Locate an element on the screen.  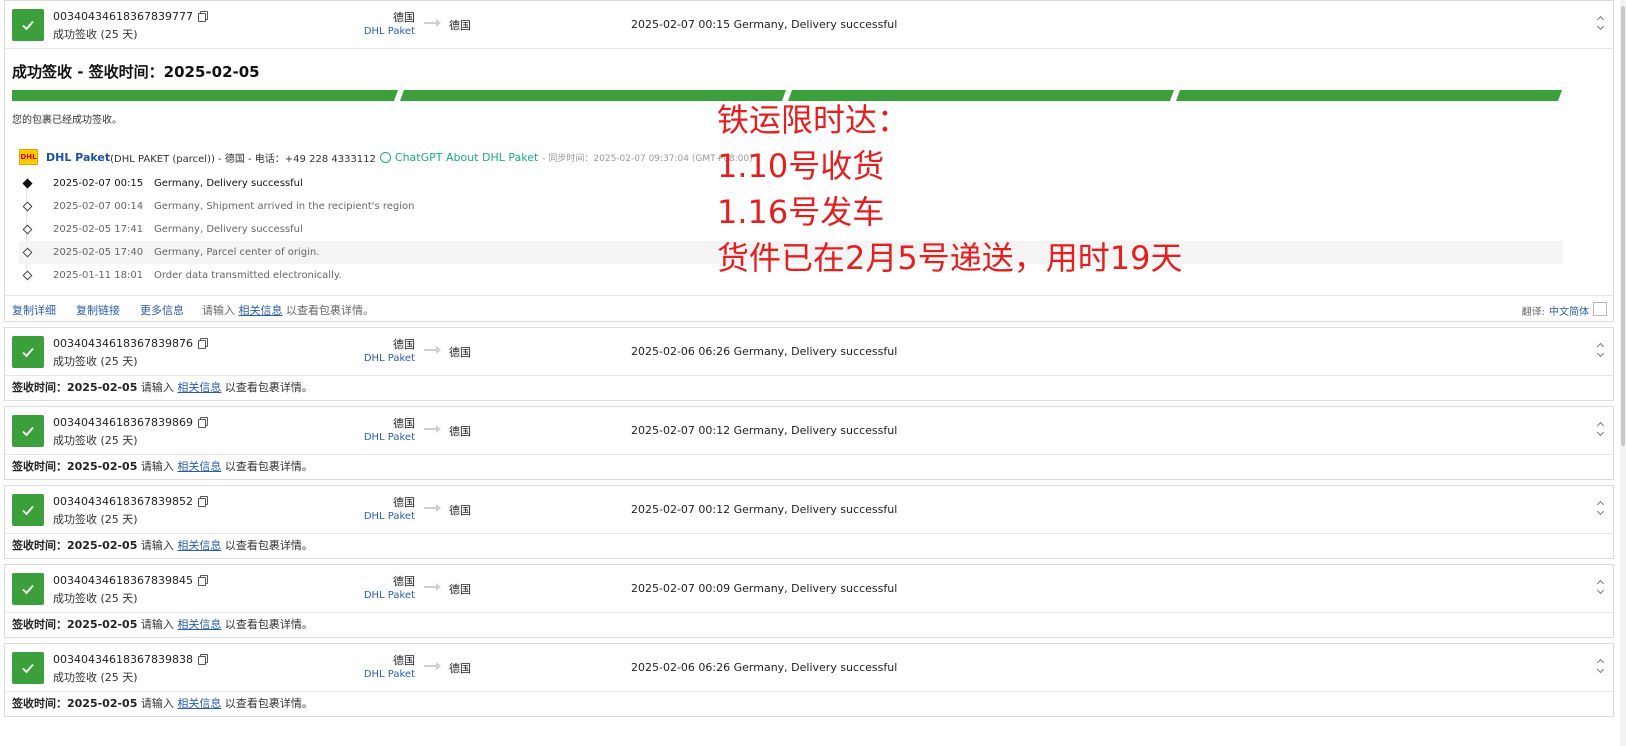
scrollbar-thumb is located at coordinates (1623, 226).